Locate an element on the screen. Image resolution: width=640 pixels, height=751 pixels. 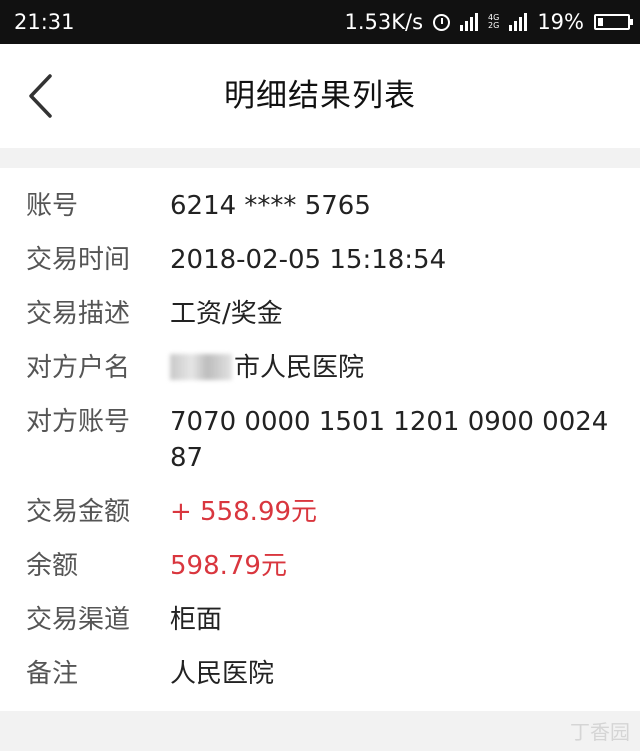
counterparty-account-value: 7070 0000 1501 1201 0900 0024 87 is located at coordinates (389, 440).